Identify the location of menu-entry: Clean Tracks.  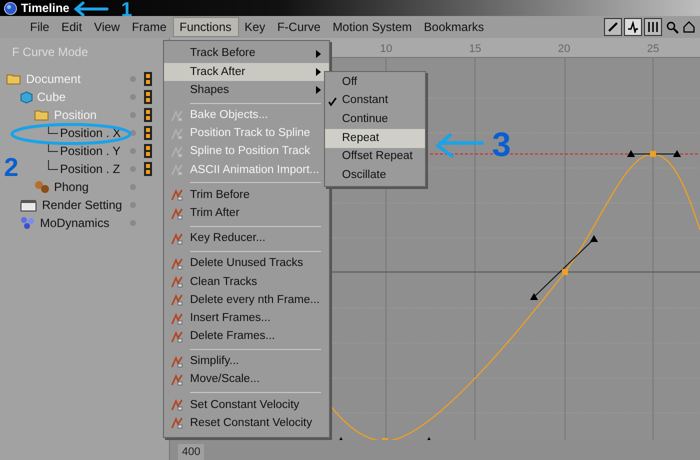
(246, 282).